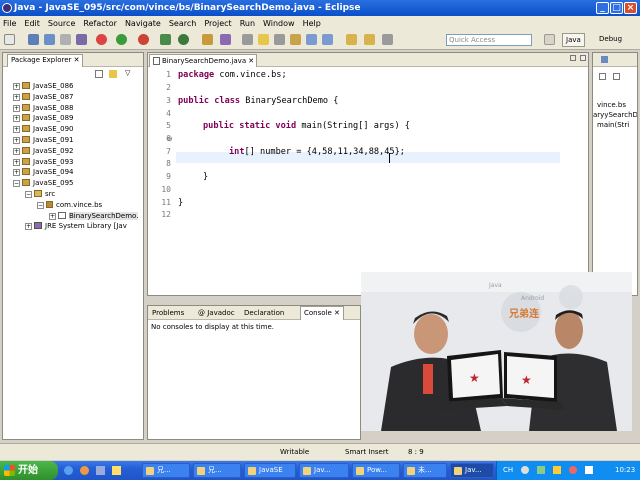  What do you see at coordinates (270, 470) in the screenshot?
I see `taskbar-item: JavaSE` at bounding box center [270, 470].